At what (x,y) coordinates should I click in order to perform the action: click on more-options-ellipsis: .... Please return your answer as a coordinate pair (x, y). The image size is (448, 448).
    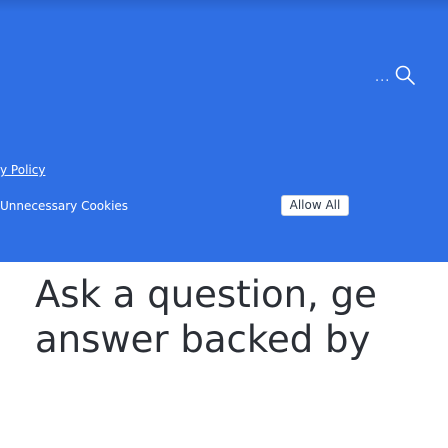
    Looking at the image, I should click on (382, 77).